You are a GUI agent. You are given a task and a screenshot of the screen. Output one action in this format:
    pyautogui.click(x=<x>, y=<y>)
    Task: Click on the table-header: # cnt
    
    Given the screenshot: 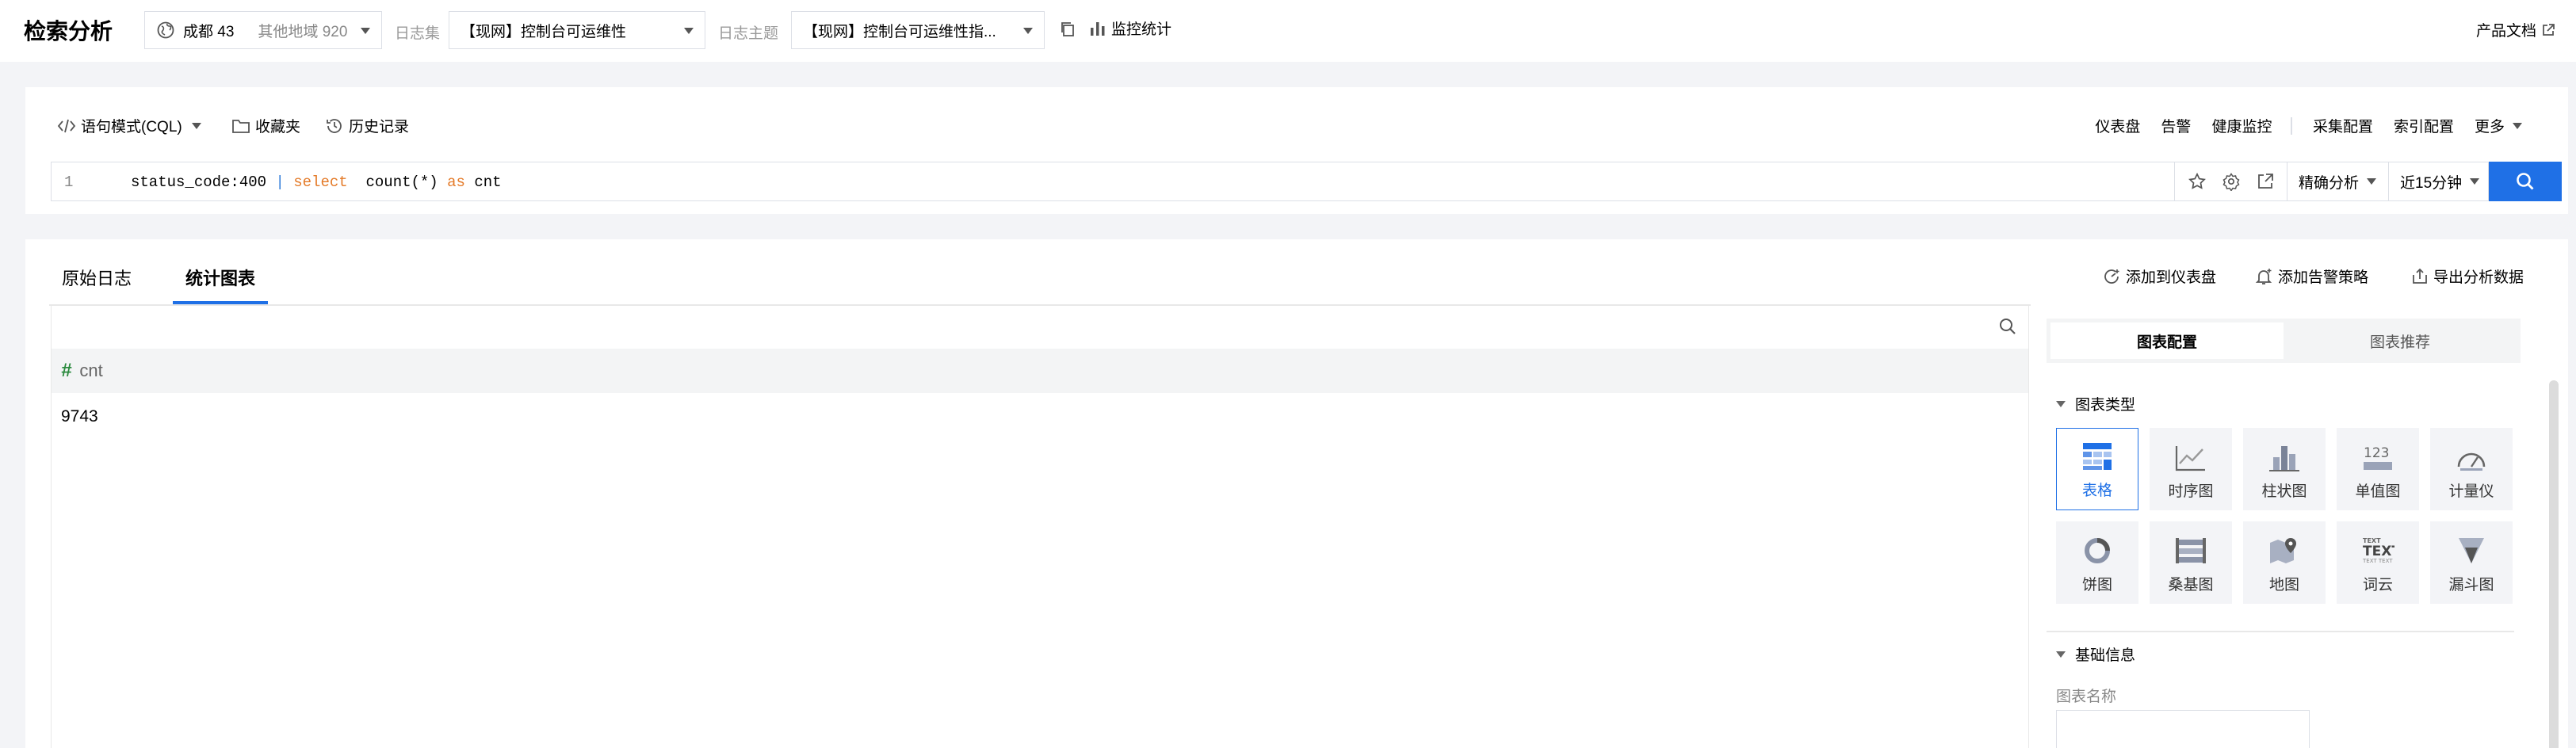 What is the action you would take?
    pyautogui.click(x=1040, y=371)
    